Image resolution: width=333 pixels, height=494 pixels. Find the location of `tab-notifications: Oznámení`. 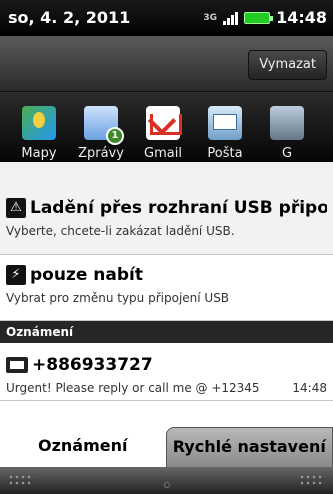

tab-notifications: Oznámení is located at coordinates (83, 447).